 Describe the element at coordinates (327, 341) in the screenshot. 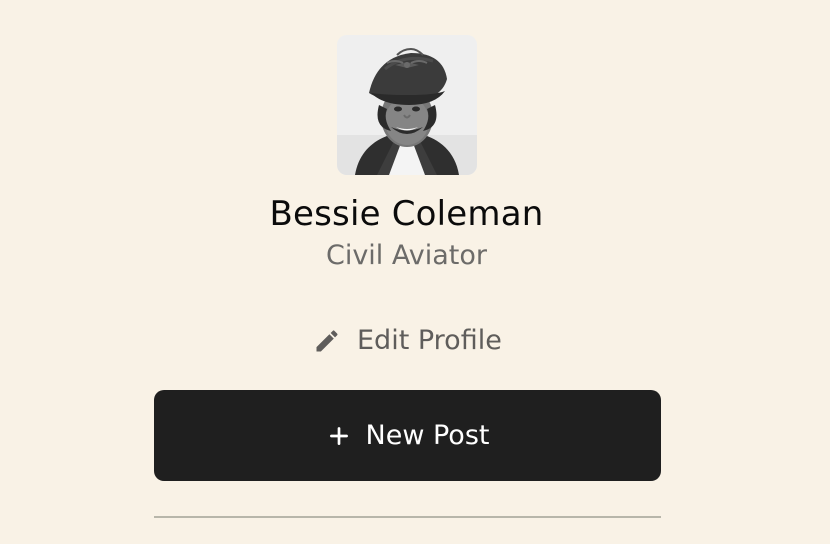

I see `pencil-icon` at that location.